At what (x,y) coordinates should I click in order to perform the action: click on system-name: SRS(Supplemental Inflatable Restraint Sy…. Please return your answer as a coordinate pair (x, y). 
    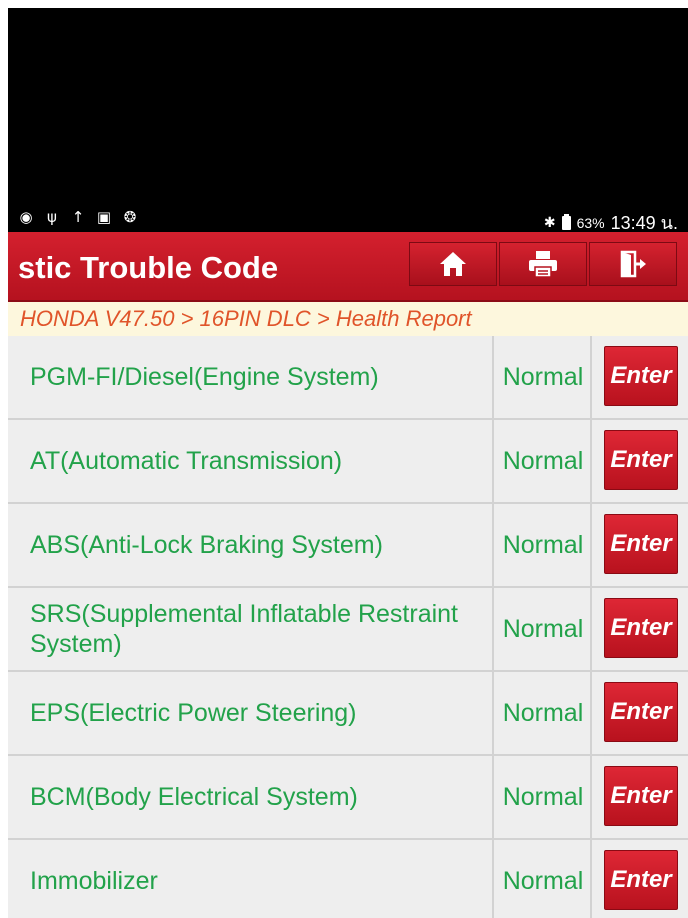
    Looking at the image, I should click on (251, 629).